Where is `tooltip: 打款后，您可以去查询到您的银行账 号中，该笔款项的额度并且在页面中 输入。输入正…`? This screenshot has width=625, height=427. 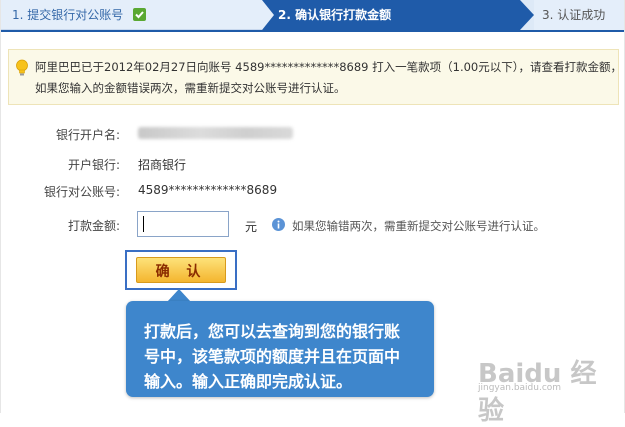 tooltip: 打款后，您可以去查询到您的银行账 号中，该笔款项的额度并且在页面中 输入。输入正… is located at coordinates (280, 349).